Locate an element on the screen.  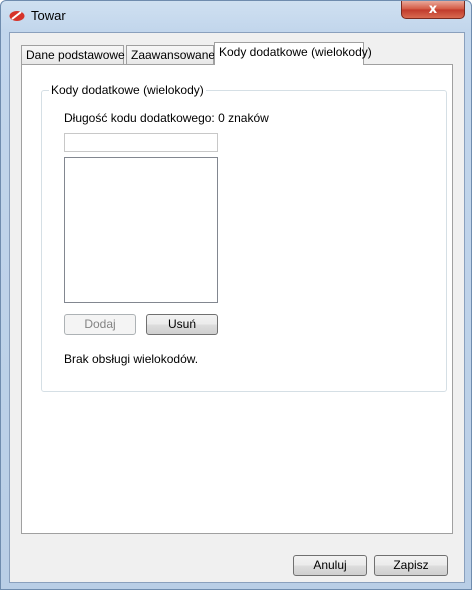
group-title: Kody dodatkowe (wielokody) is located at coordinates (127, 90).